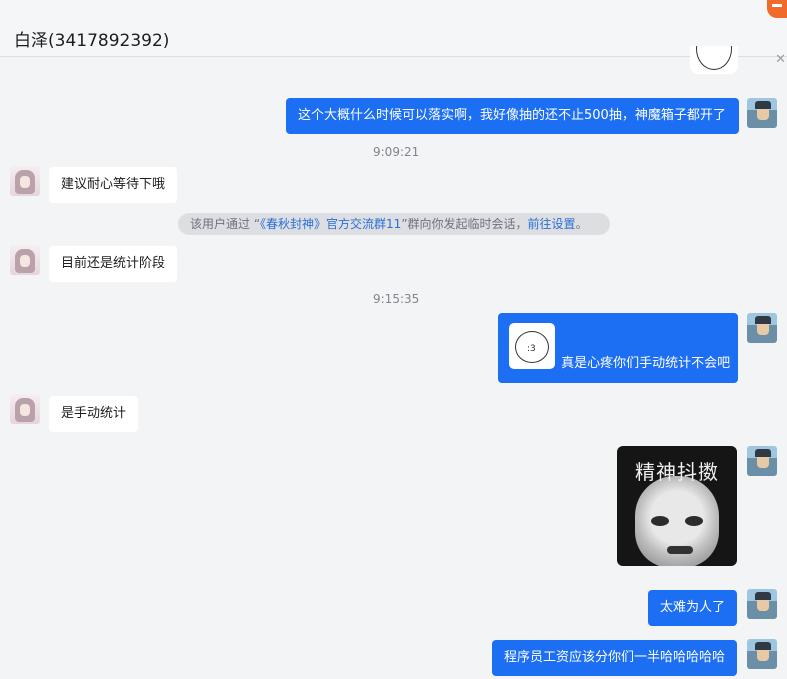 Image resolution: width=787 pixels, height=679 pixels. What do you see at coordinates (777, 9) in the screenshot?
I see `app-logo-icon` at bounding box center [777, 9].